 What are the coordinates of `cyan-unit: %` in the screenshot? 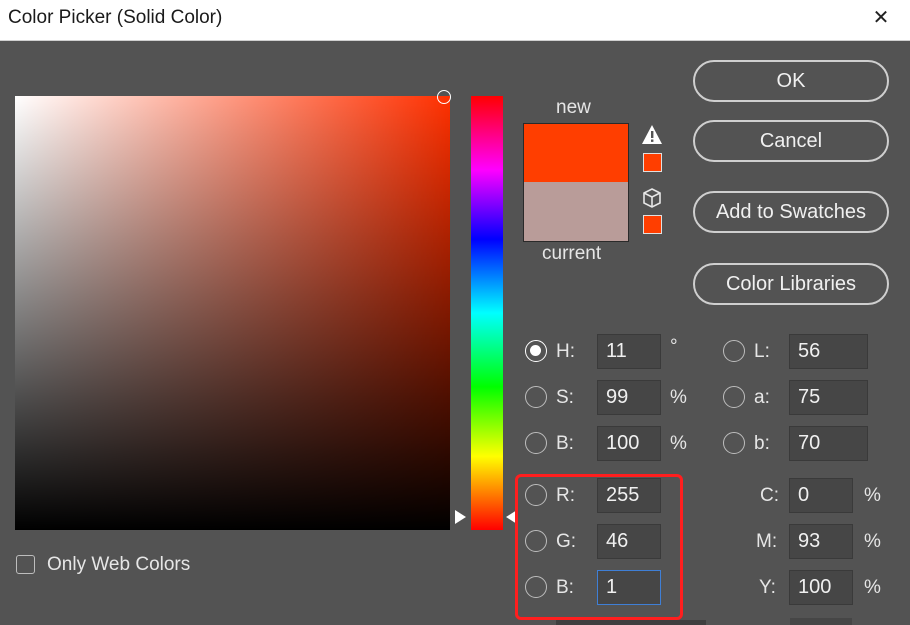 It's located at (872, 495).